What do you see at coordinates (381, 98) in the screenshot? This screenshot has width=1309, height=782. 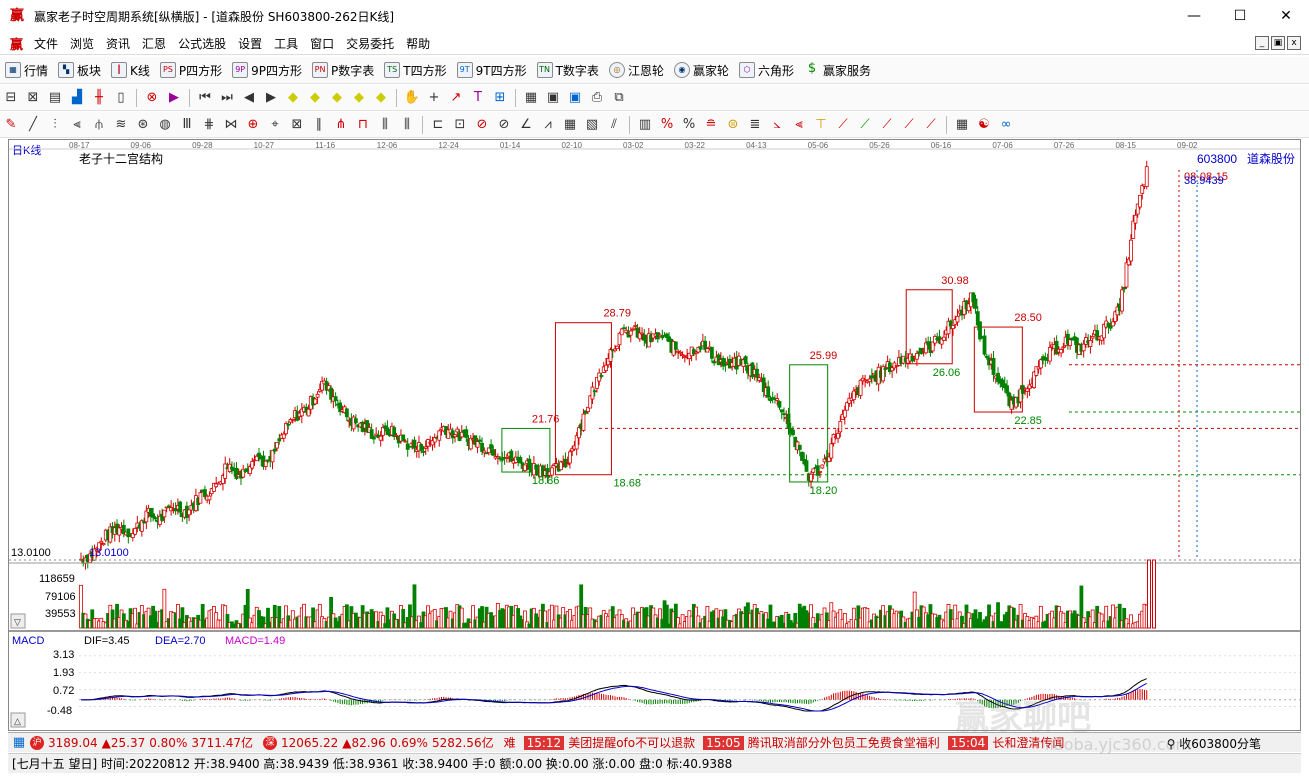 I see `diamond-expand-icon: ◆` at bounding box center [381, 98].